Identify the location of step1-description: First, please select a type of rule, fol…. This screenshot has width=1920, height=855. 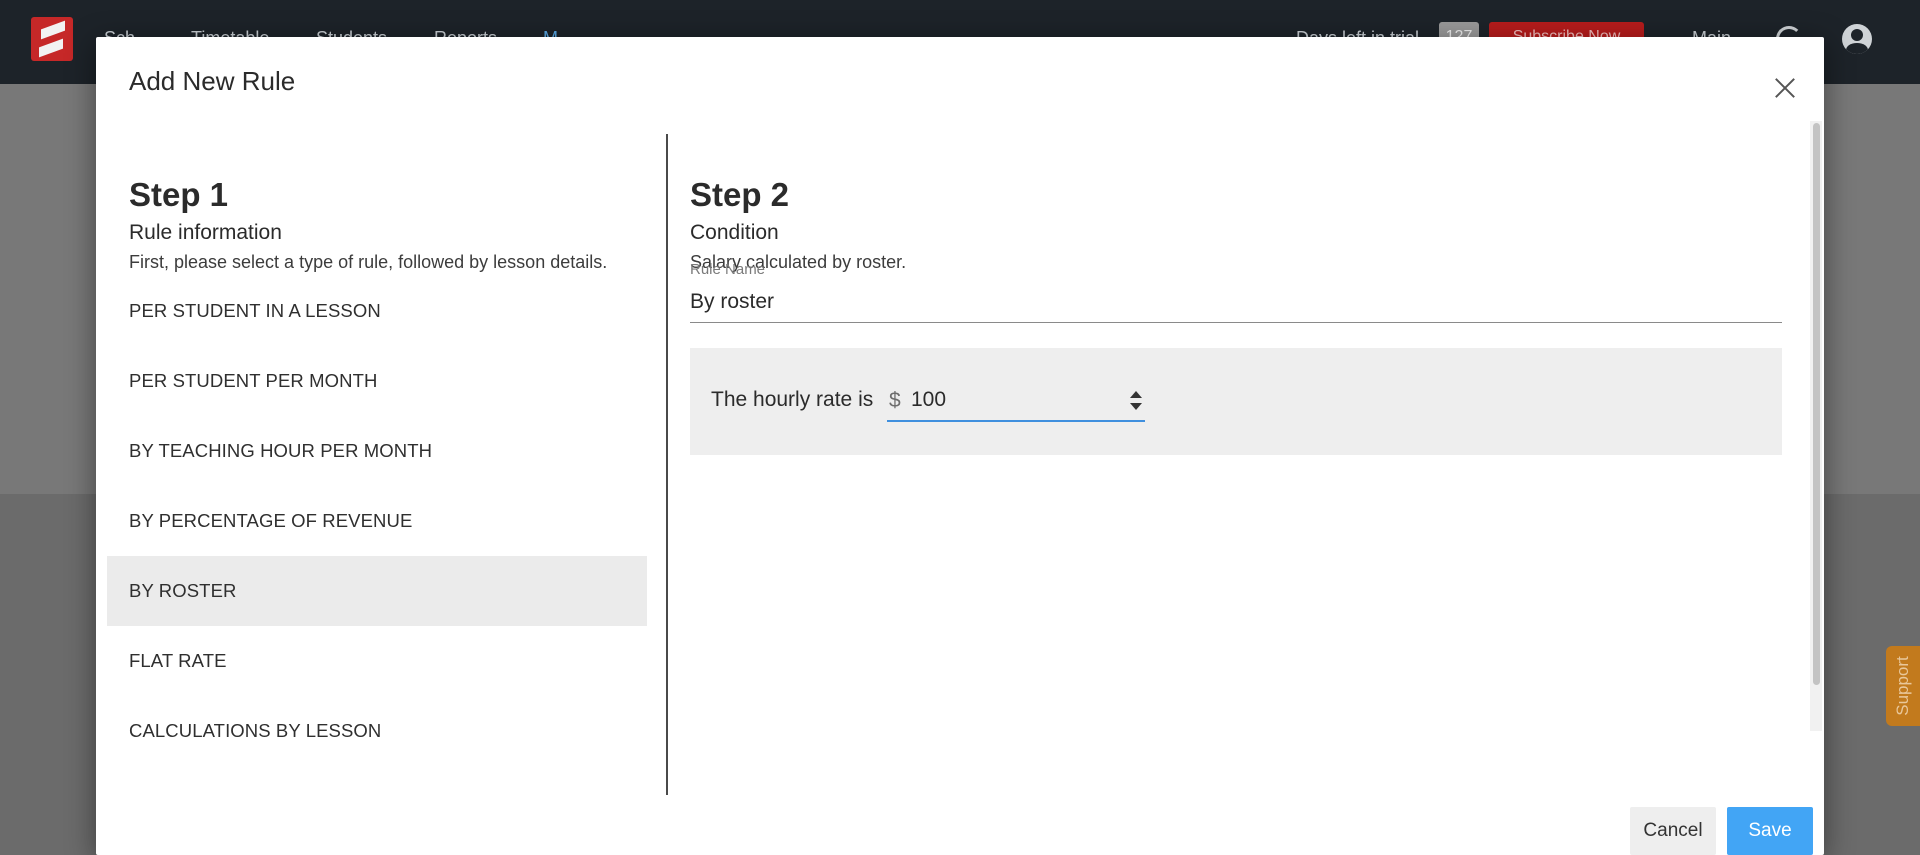
(368, 262).